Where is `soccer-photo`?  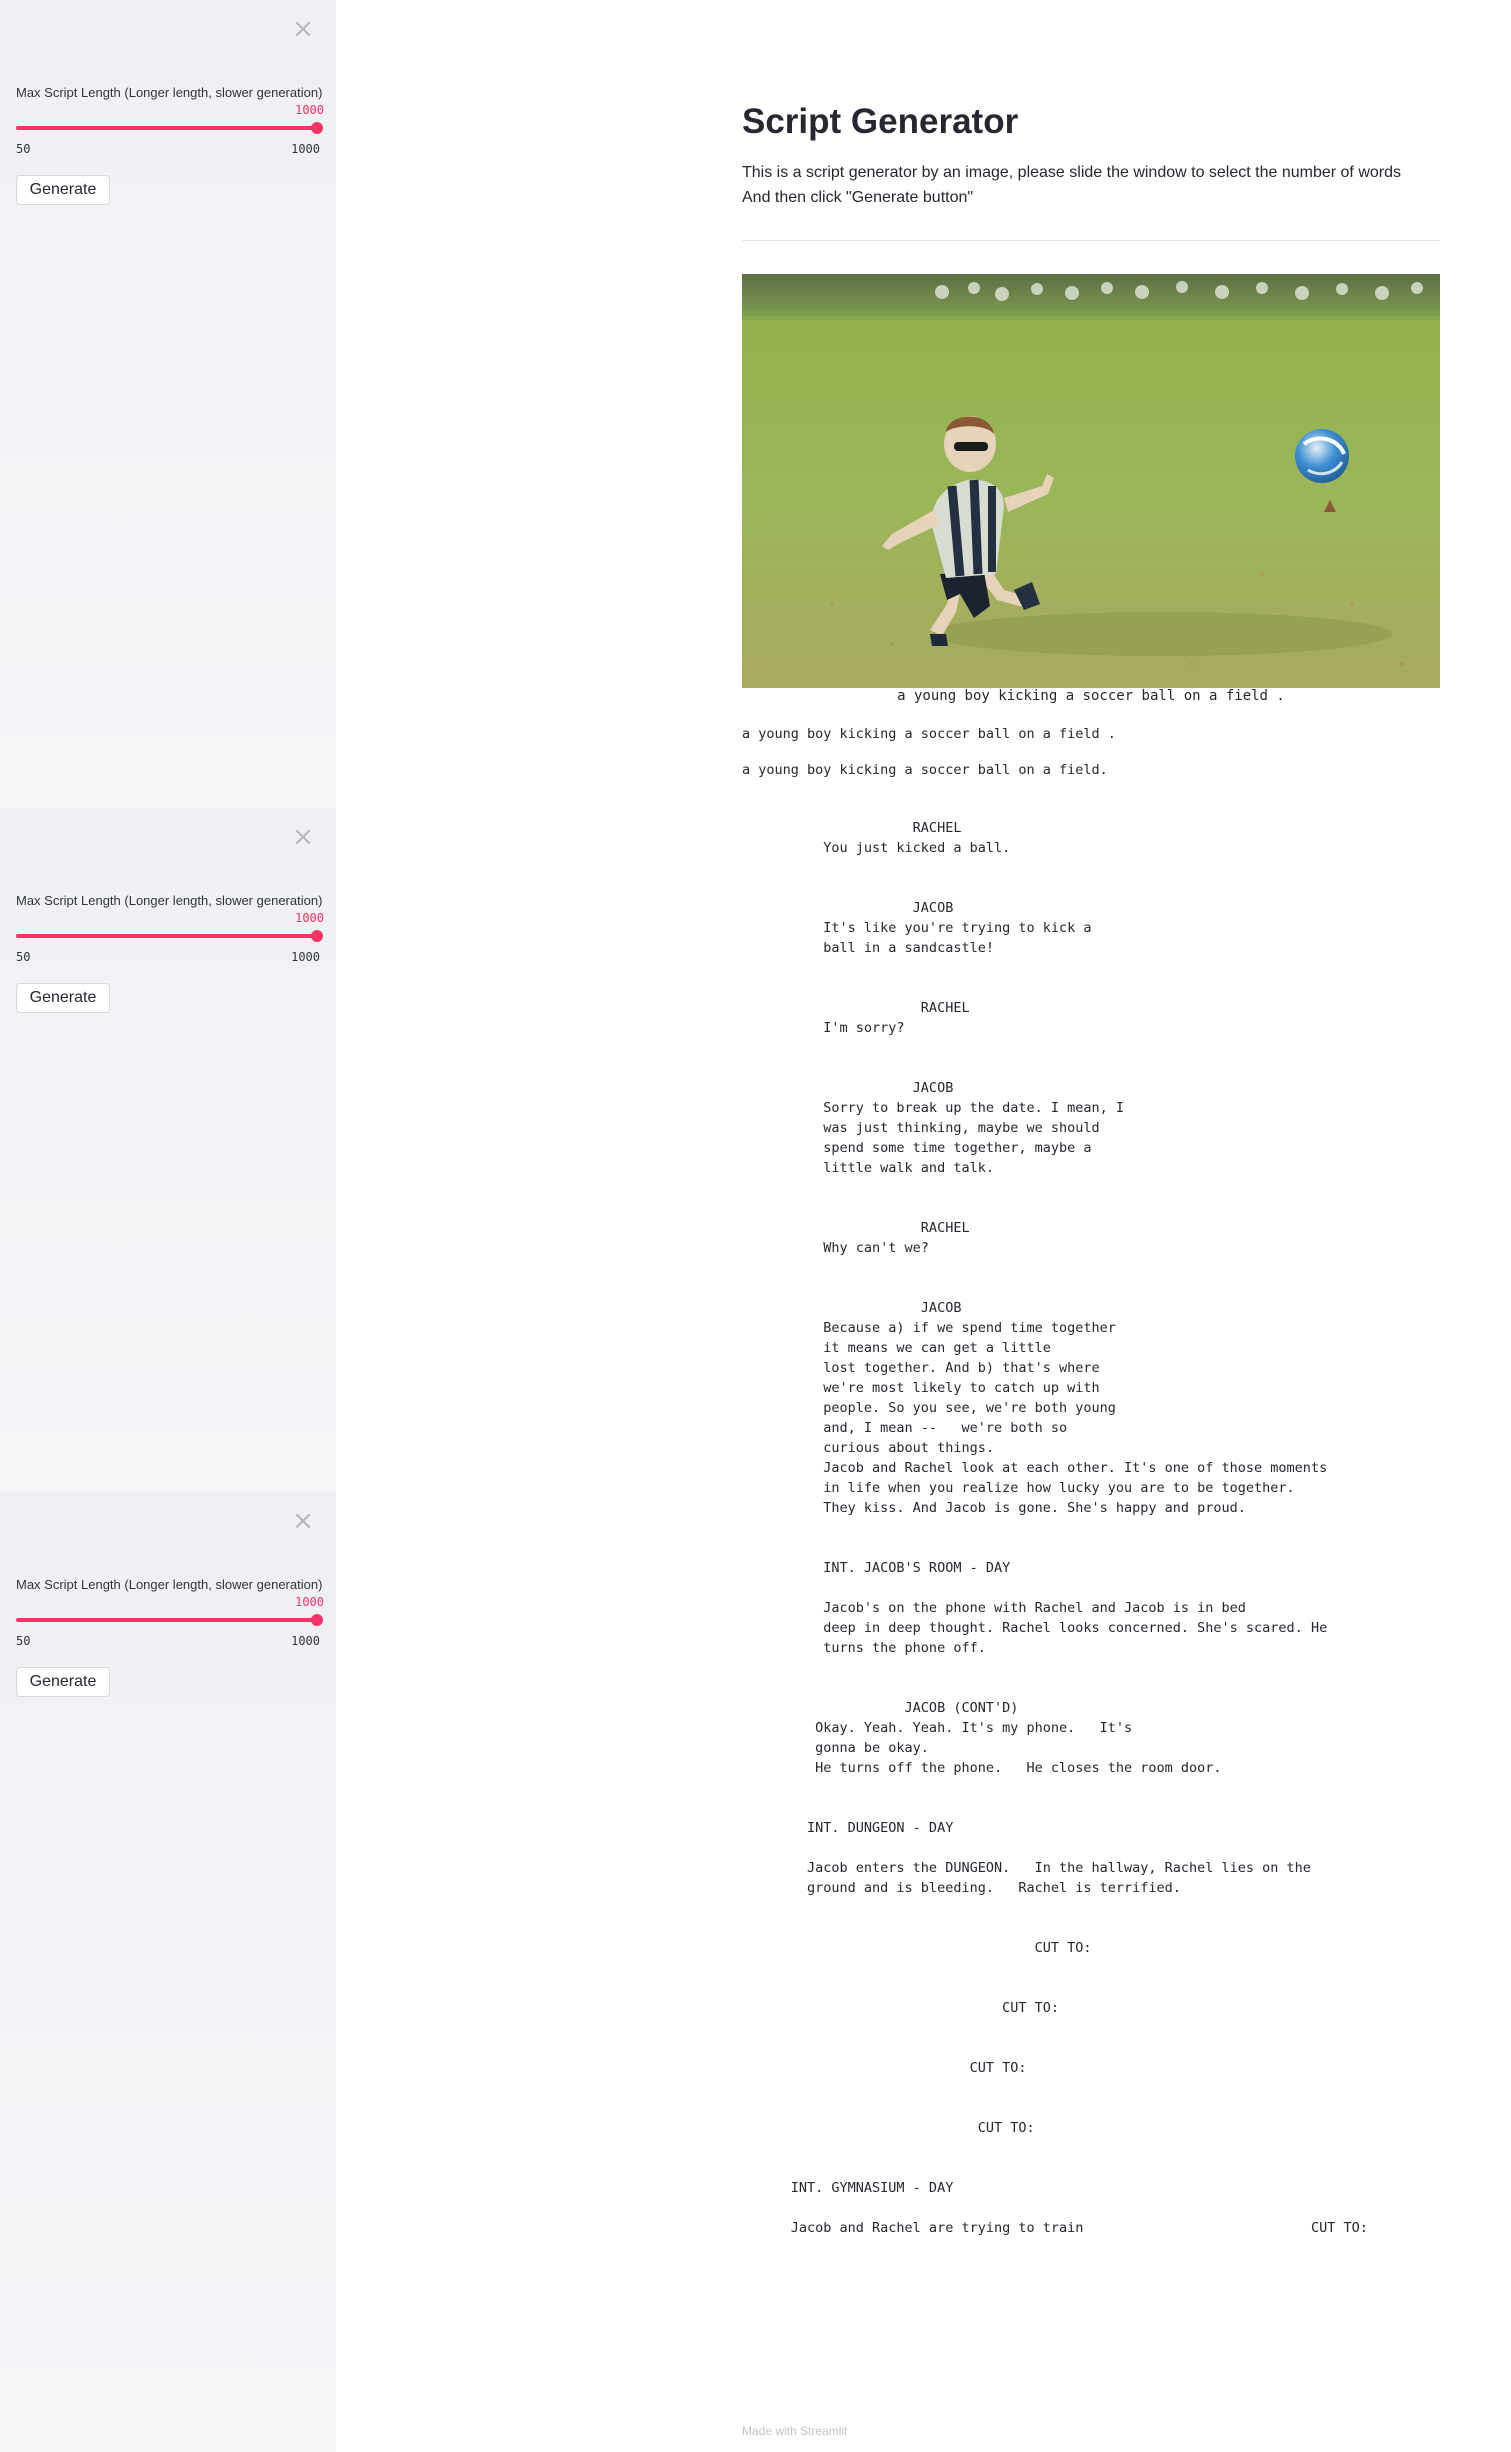
soccer-photo is located at coordinates (1091, 481).